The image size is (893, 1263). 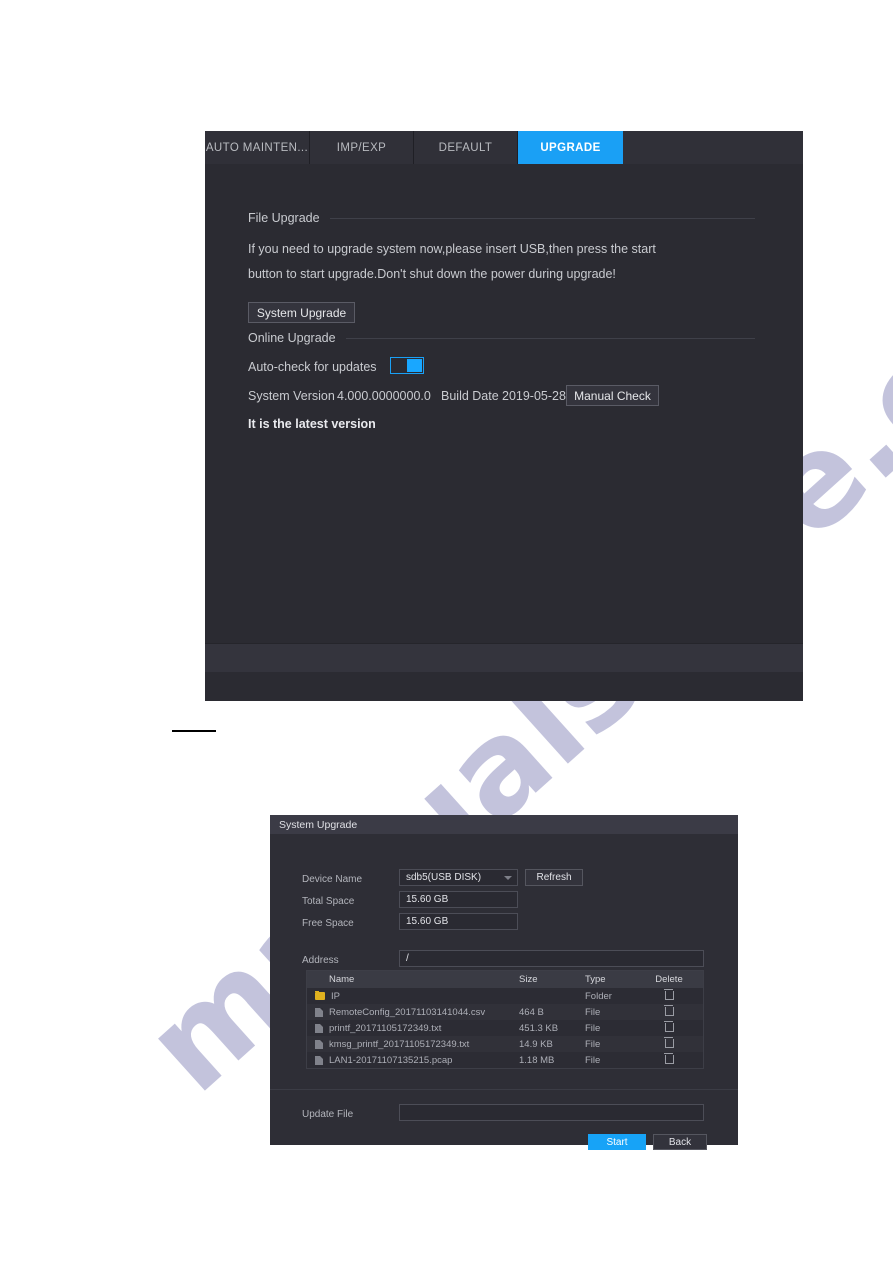 What do you see at coordinates (328, 901) in the screenshot?
I see `total-space-label: Total Space` at bounding box center [328, 901].